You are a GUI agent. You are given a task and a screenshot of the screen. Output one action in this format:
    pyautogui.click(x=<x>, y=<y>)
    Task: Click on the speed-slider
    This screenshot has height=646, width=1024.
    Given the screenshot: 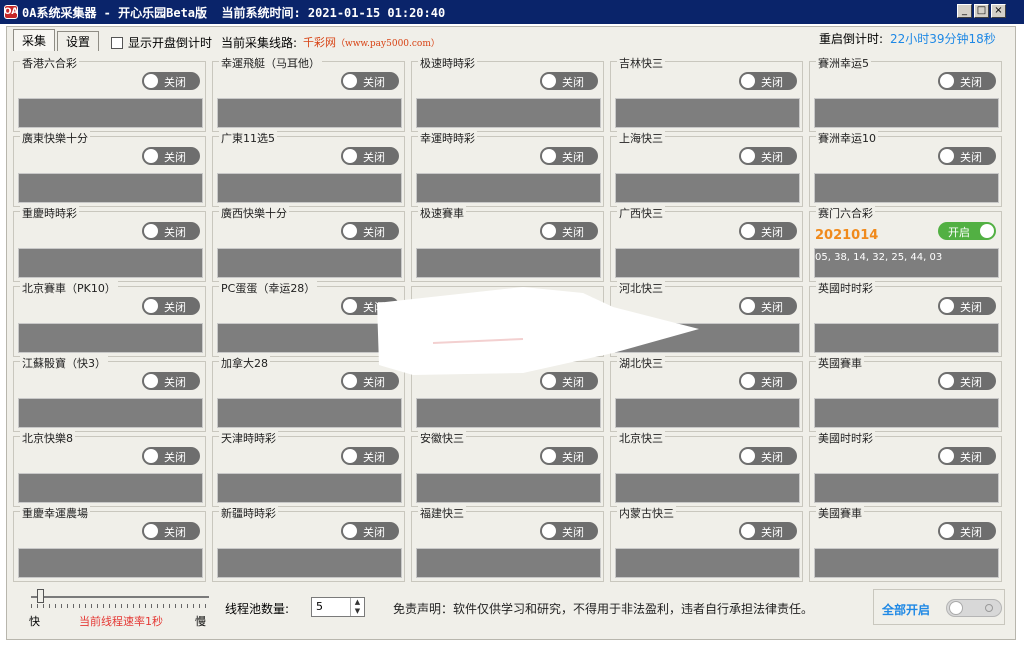 What is the action you would take?
    pyautogui.click(x=121, y=598)
    